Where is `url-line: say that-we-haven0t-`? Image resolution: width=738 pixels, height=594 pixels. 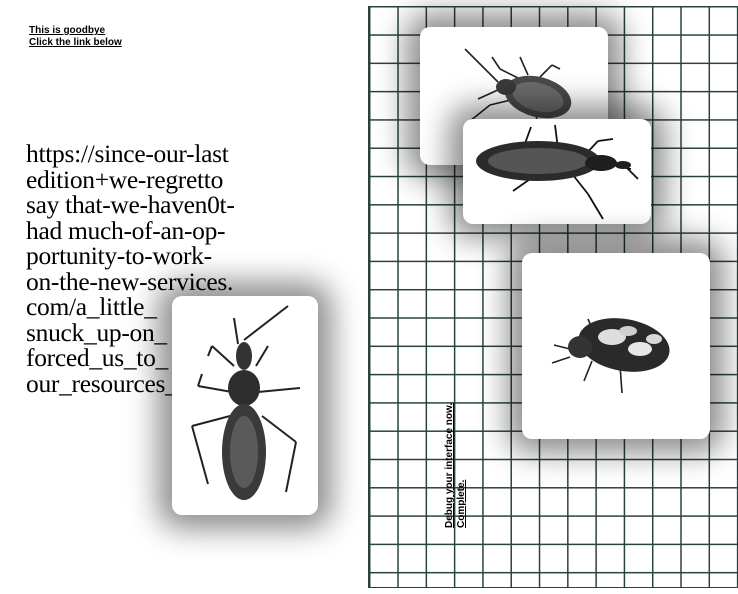 url-line: say that-we-haven0t- is located at coordinates (130, 204).